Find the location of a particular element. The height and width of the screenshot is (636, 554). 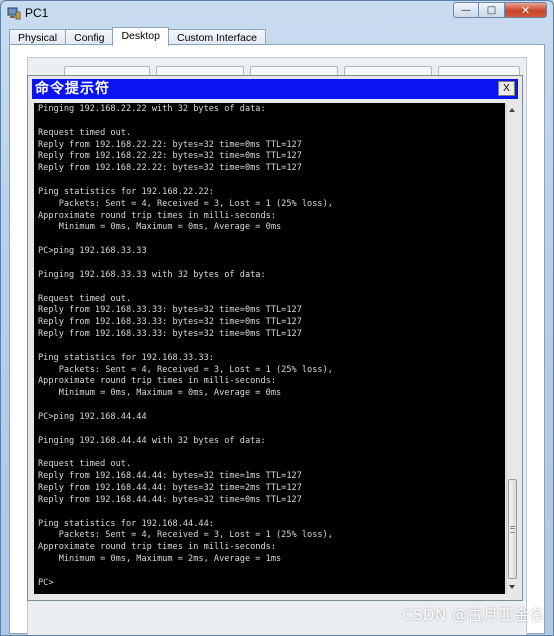

window-title: PC1 is located at coordinates (37, 13).